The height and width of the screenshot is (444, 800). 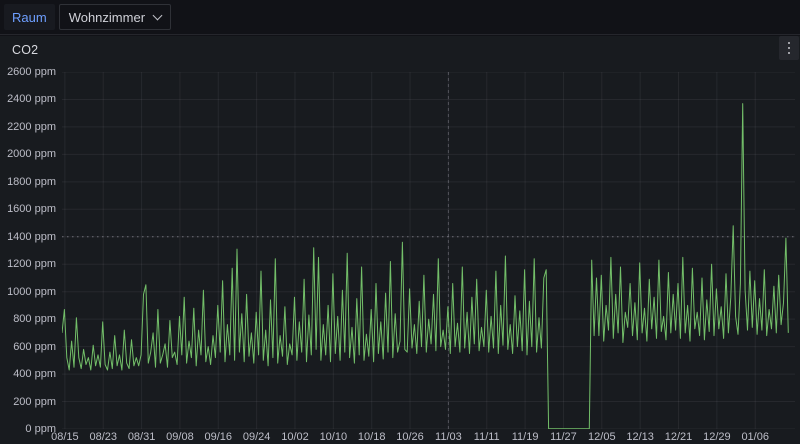 What do you see at coordinates (31, 209) in the screenshot?
I see `y-axis-tick-label: 1600 ppm` at bounding box center [31, 209].